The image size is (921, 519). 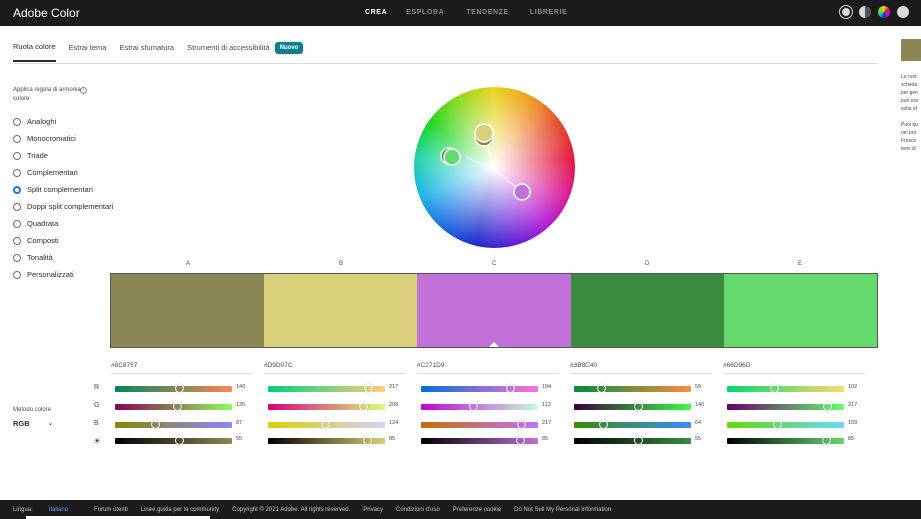 What do you see at coordinates (63, 257) in the screenshot?
I see `rule-tonalita: Tonalità` at bounding box center [63, 257].